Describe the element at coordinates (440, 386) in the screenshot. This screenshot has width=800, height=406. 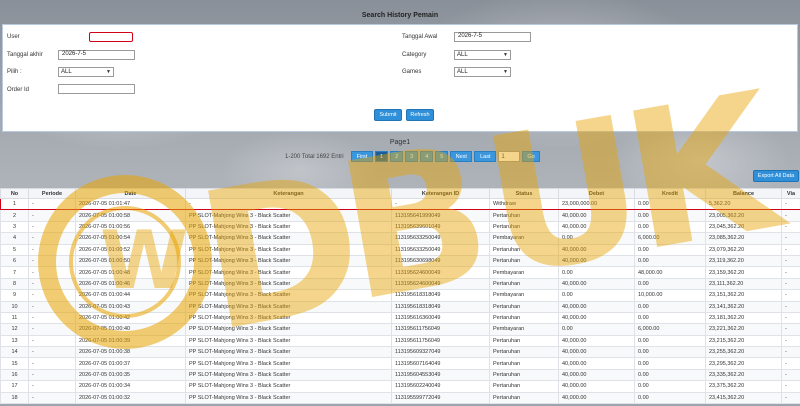
I see `cell-keterangan-id: 113195602240049` at that location.